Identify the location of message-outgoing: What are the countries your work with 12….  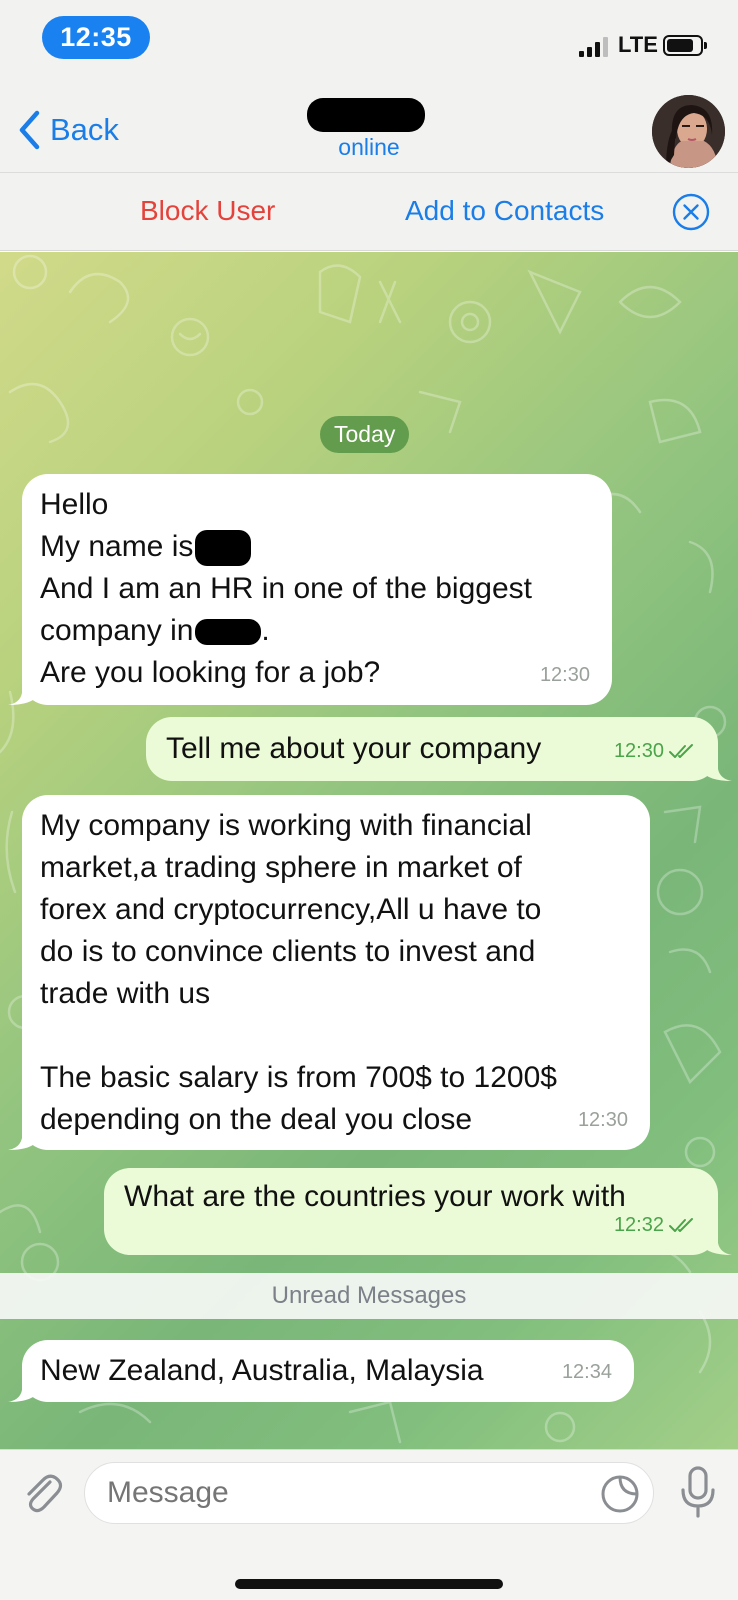
(418, 1211).